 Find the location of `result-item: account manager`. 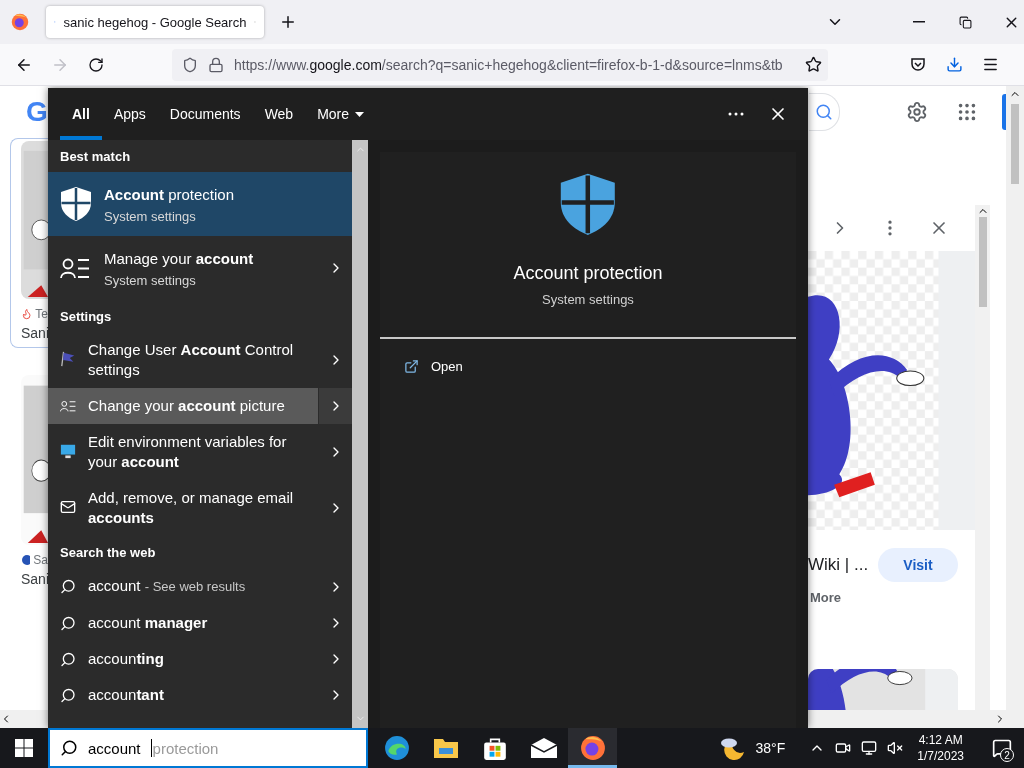

result-item: account manager is located at coordinates (200, 623).